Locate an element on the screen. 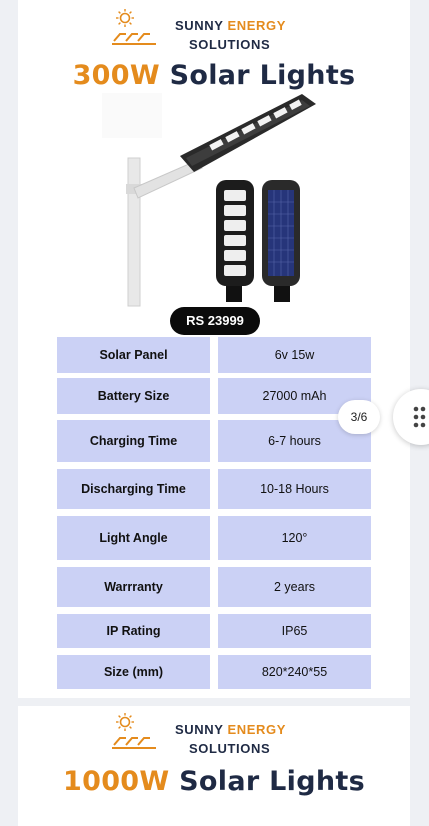 Image resolution: width=429 pixels, height=826 pixels. spec-label: Size (mm) is located at coordinates (133, 672).